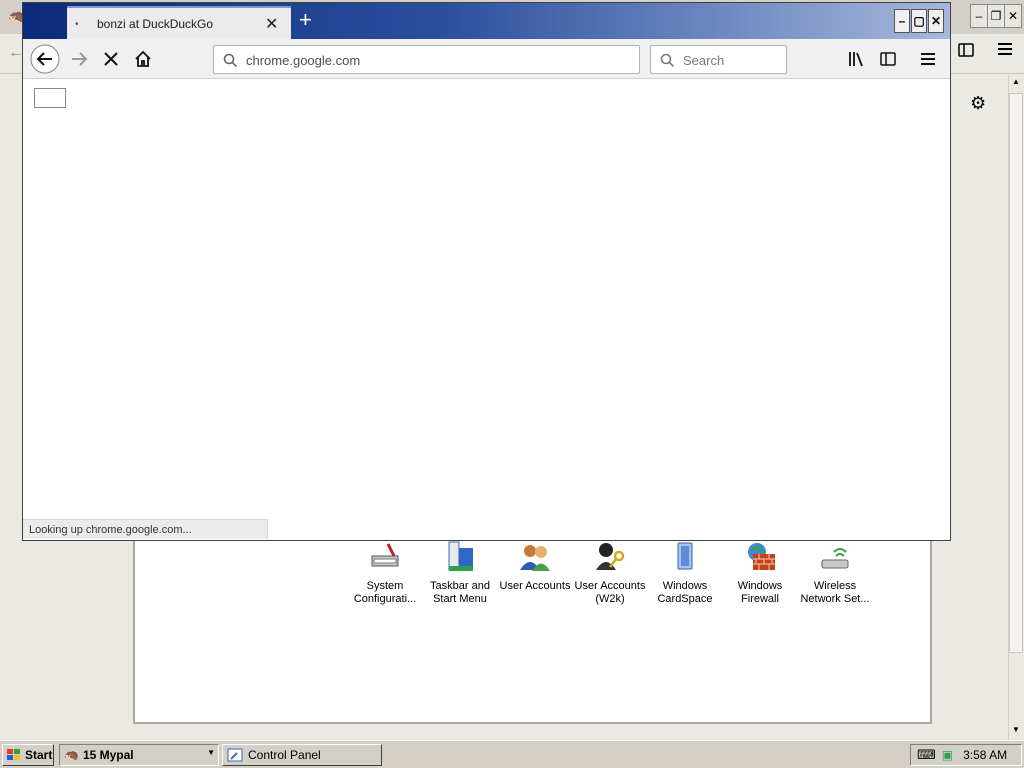  What do you see at coordinates (50, 98) in the screenshot?
I see `empty-input-box` at bounding box center [50, 98].